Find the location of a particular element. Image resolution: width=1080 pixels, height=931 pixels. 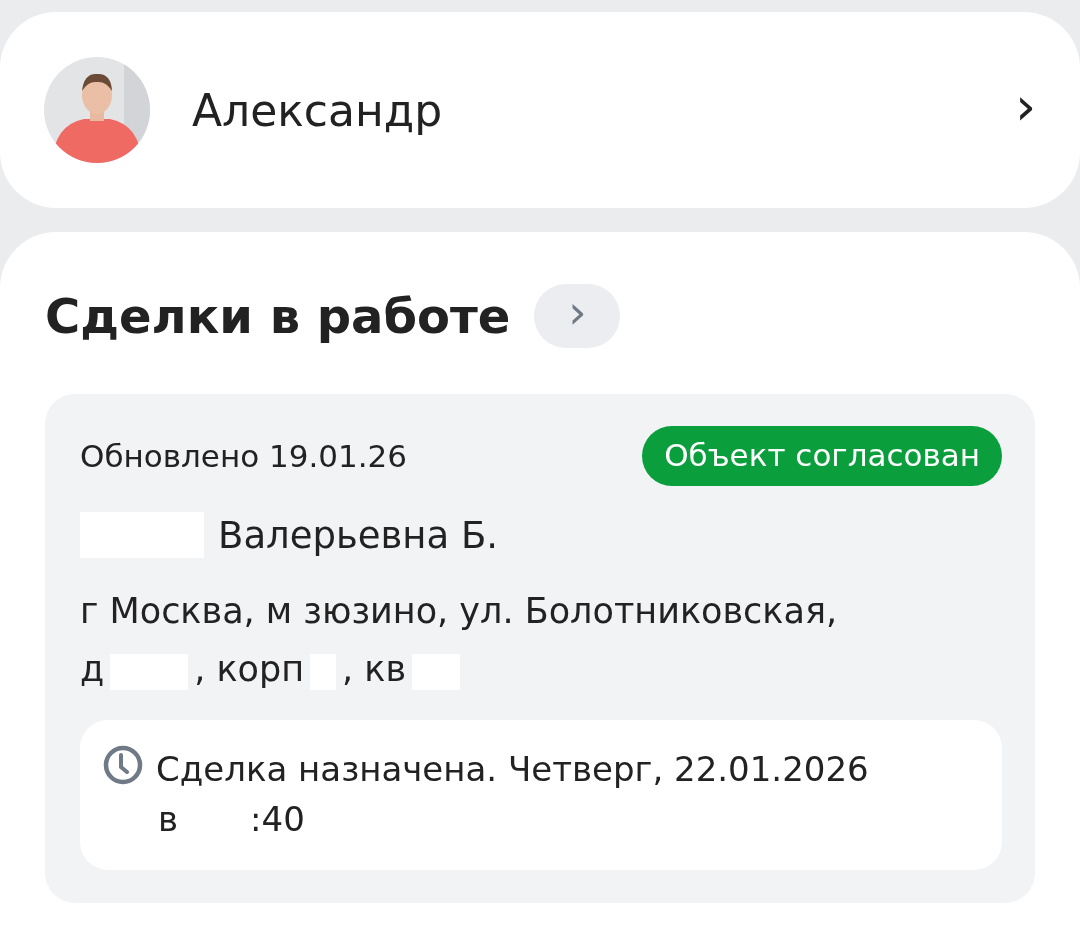

chevron-right-icon: › is located at coordinates (1025, 110).